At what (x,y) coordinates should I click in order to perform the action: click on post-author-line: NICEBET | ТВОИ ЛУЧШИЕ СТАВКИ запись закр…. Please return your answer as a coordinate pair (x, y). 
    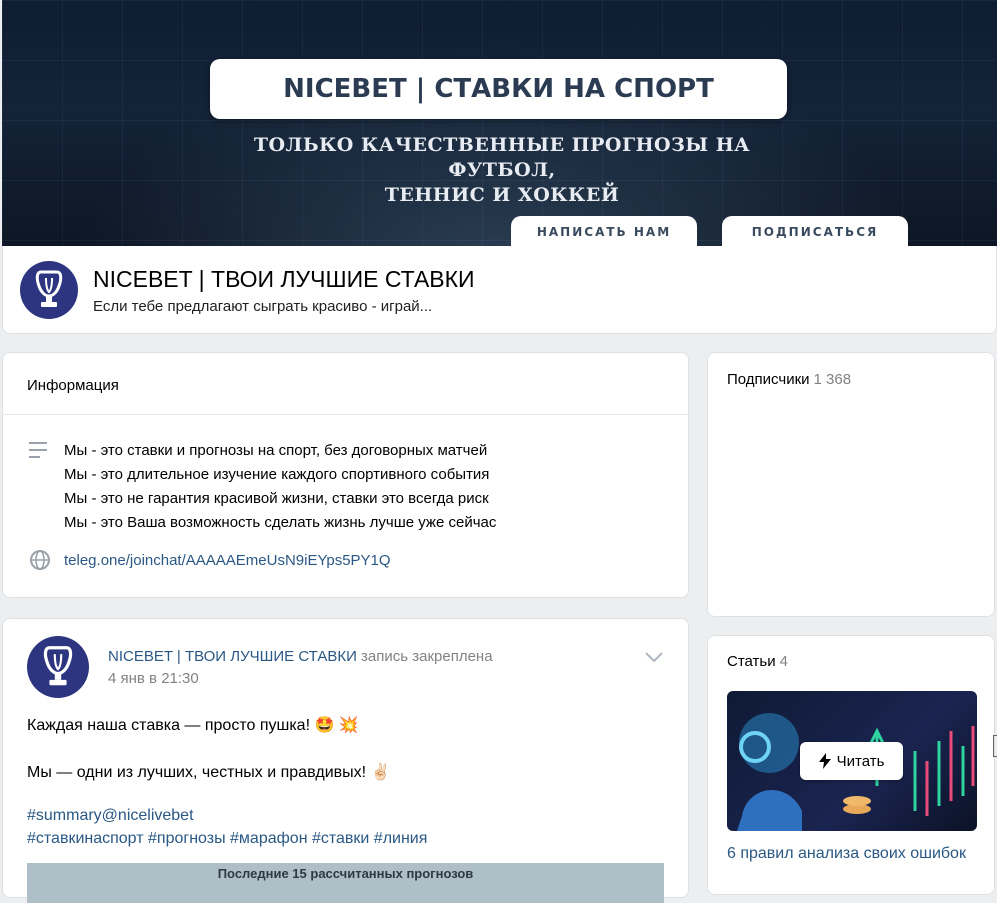
    Looking at the image, I should click on (300, 656).